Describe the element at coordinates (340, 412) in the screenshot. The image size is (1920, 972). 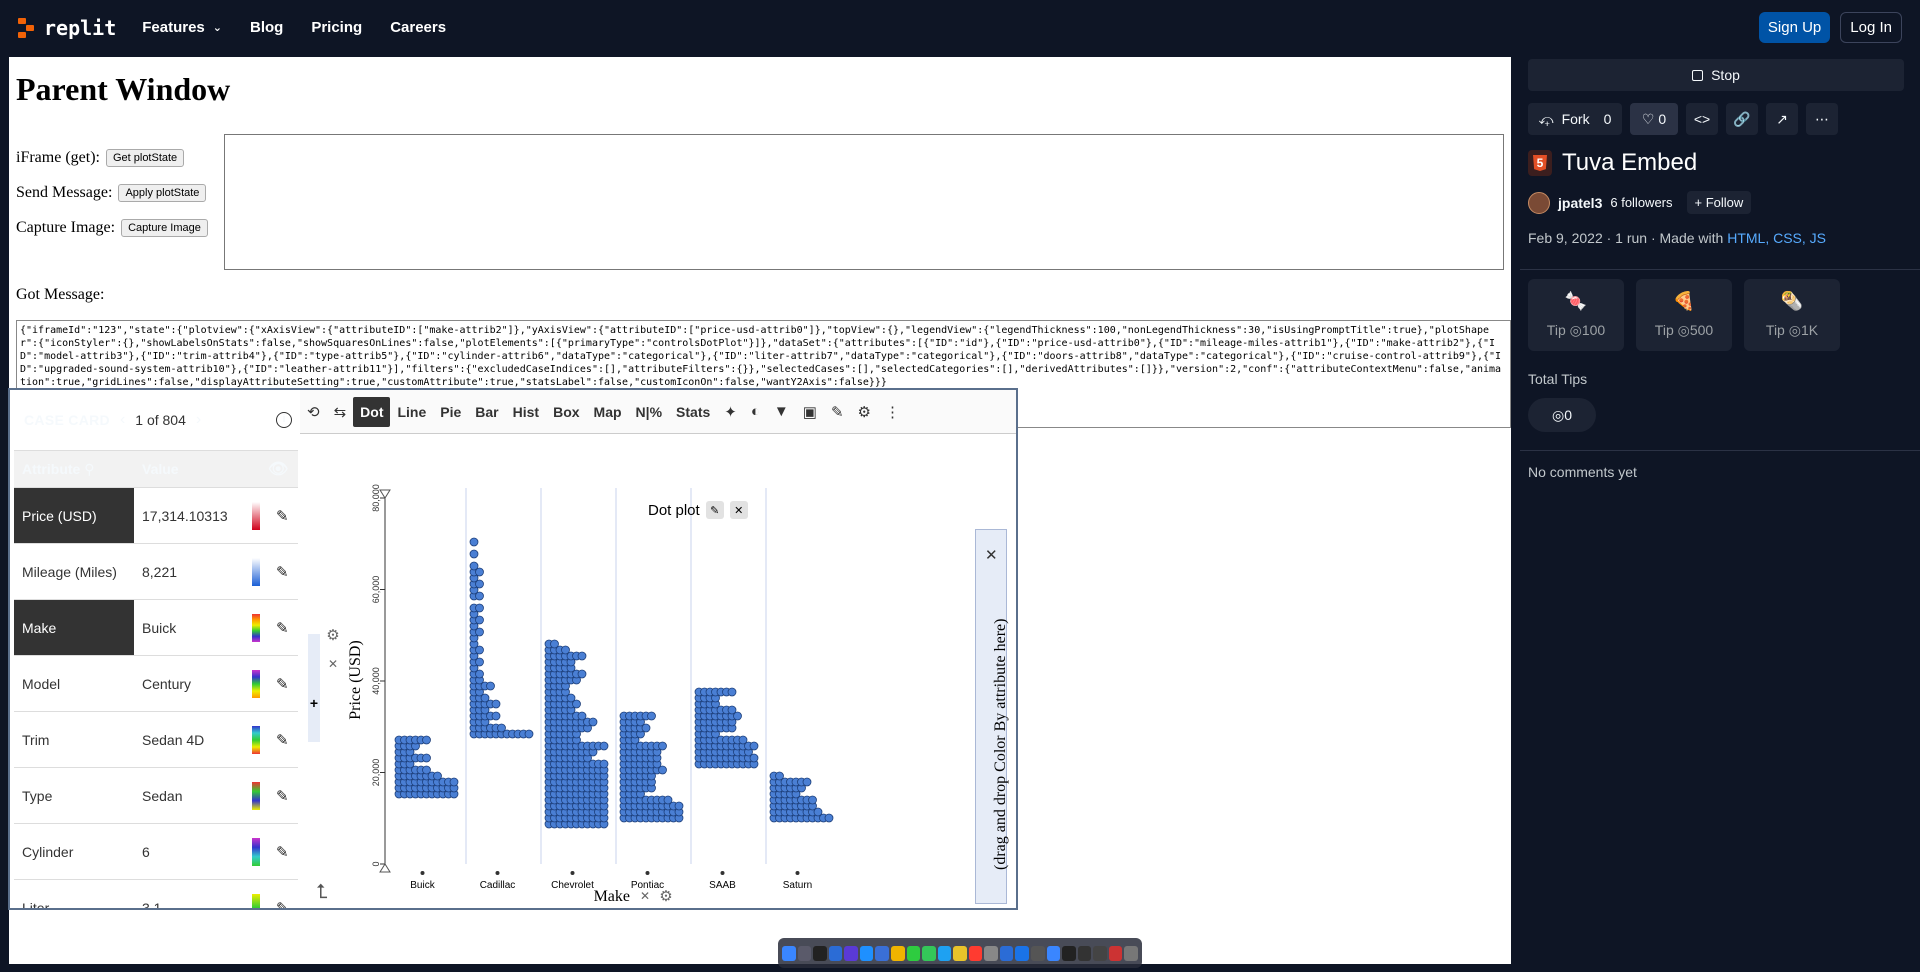
I see `swap-axes-icon: ⇆` at that location.